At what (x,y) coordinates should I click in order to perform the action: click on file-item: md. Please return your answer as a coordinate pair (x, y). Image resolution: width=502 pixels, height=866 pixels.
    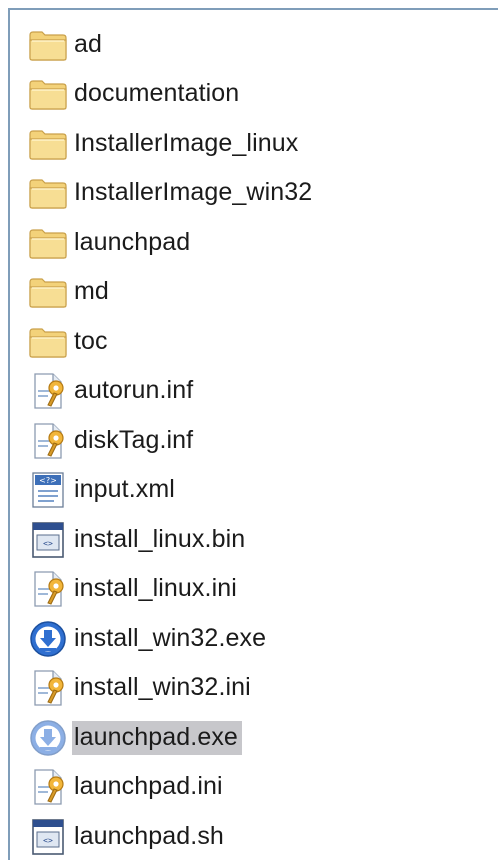
    Looking at the image, I should click on (171, 293).